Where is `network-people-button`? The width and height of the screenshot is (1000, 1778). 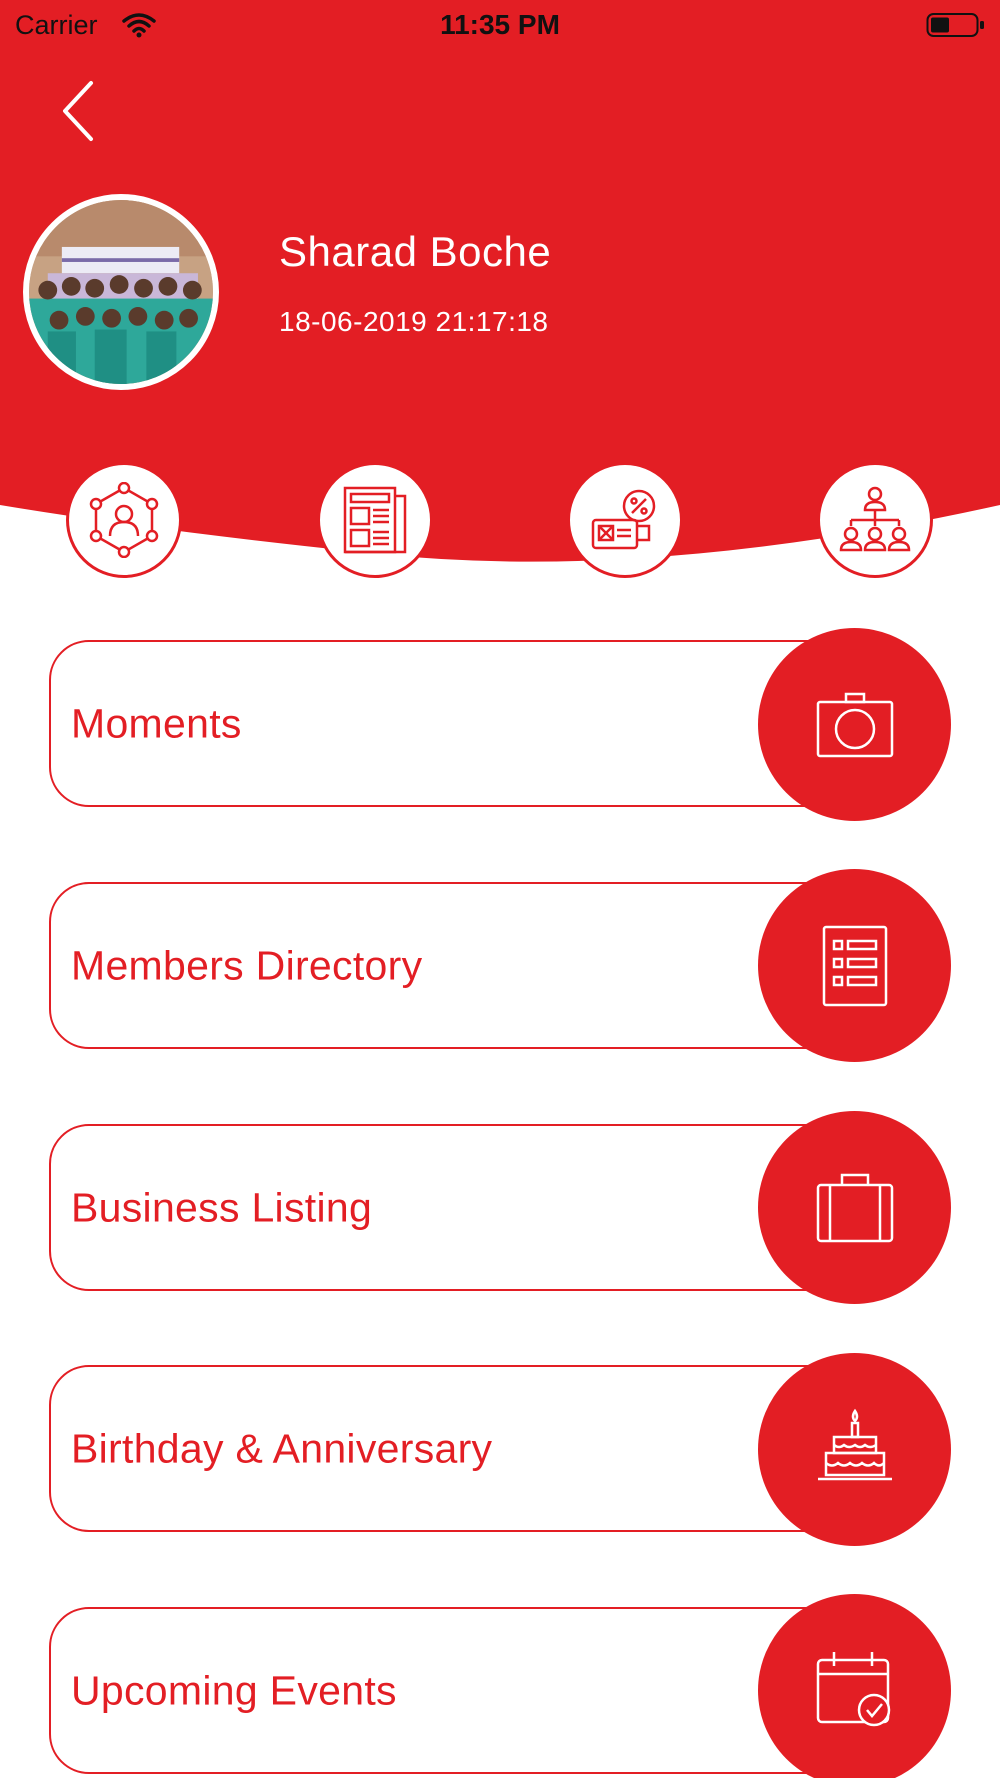 network-people-button is located at coordinates (124, 520).